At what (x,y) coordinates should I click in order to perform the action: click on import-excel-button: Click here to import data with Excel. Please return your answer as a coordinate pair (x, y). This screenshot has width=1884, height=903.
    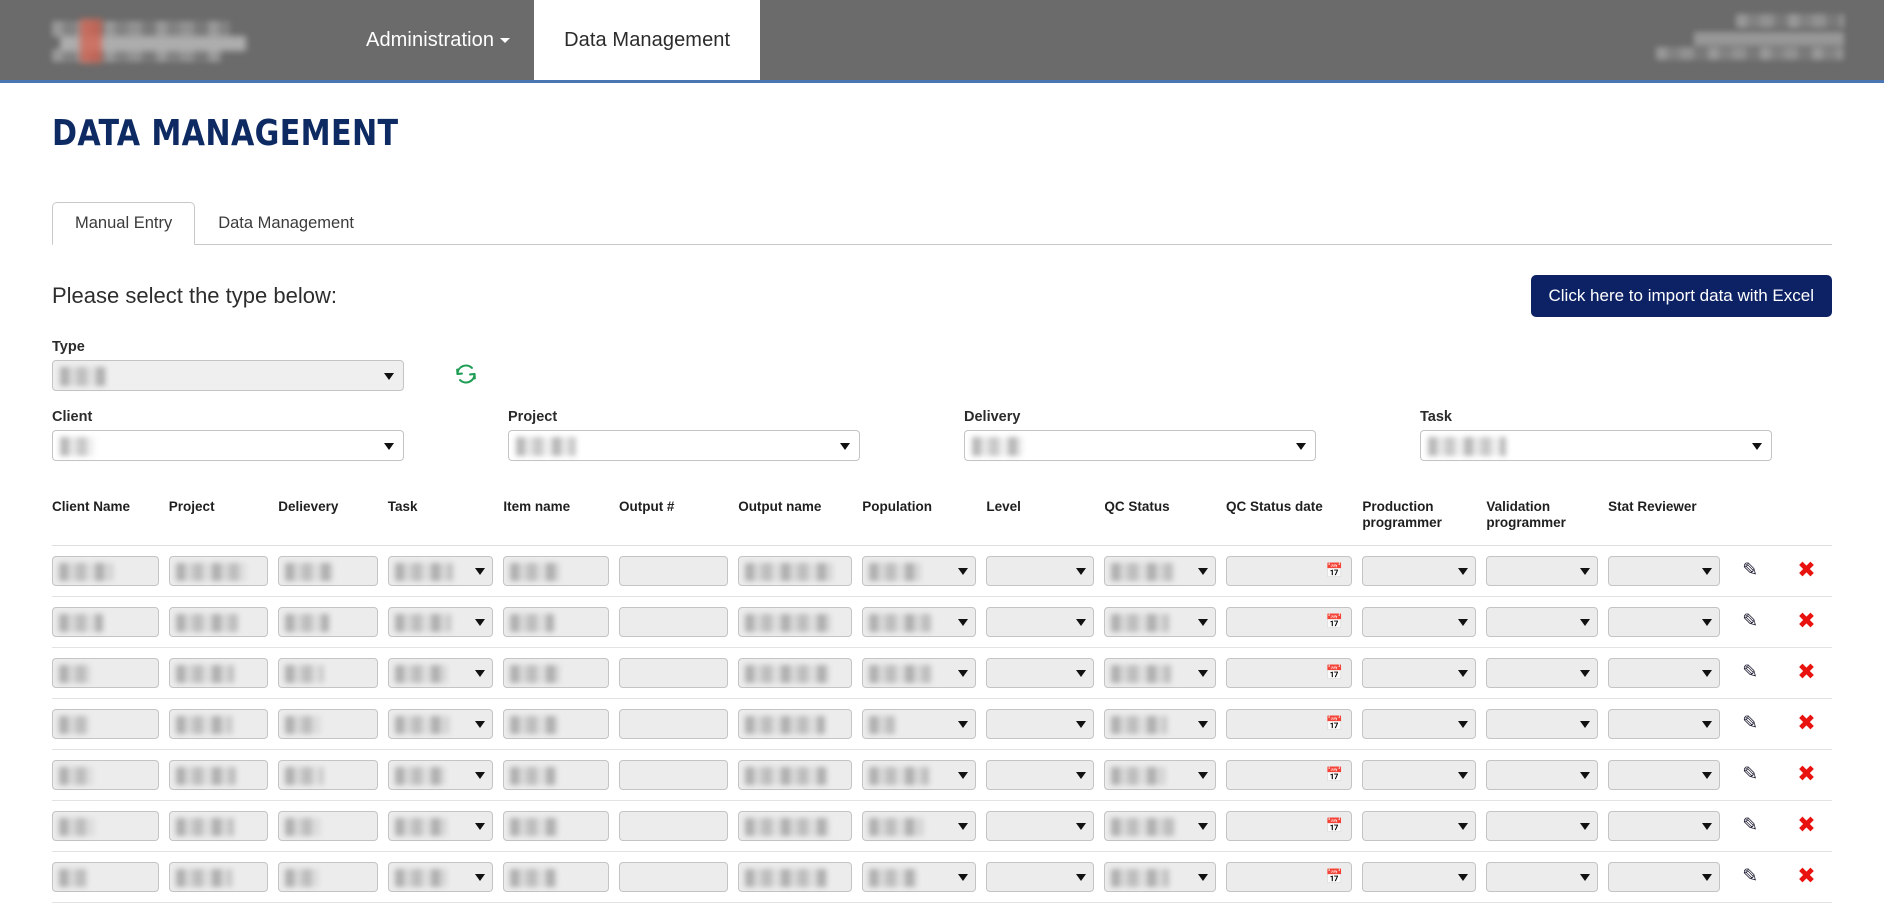
    Looking at the image, I should click on (1681, 296).